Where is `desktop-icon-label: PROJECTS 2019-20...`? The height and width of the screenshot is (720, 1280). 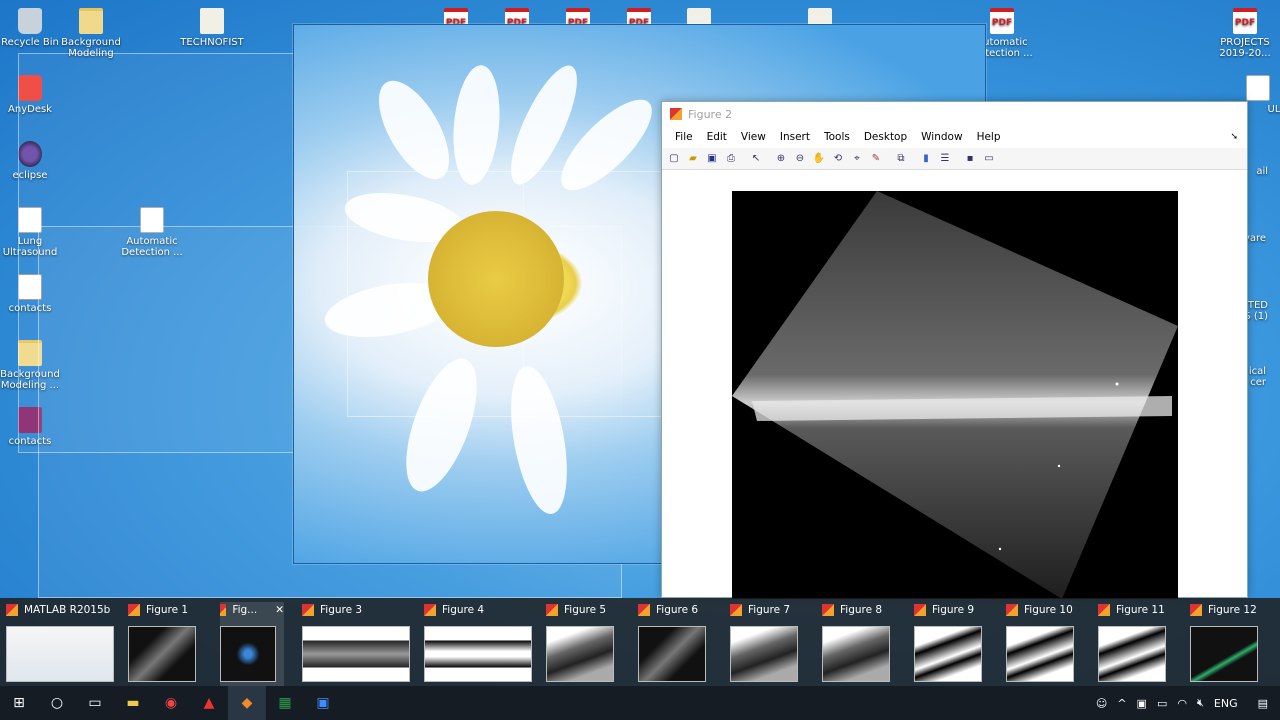
desktop-icon-label: PROJECTS 2019-20... is located at coordinates (1245, 48).